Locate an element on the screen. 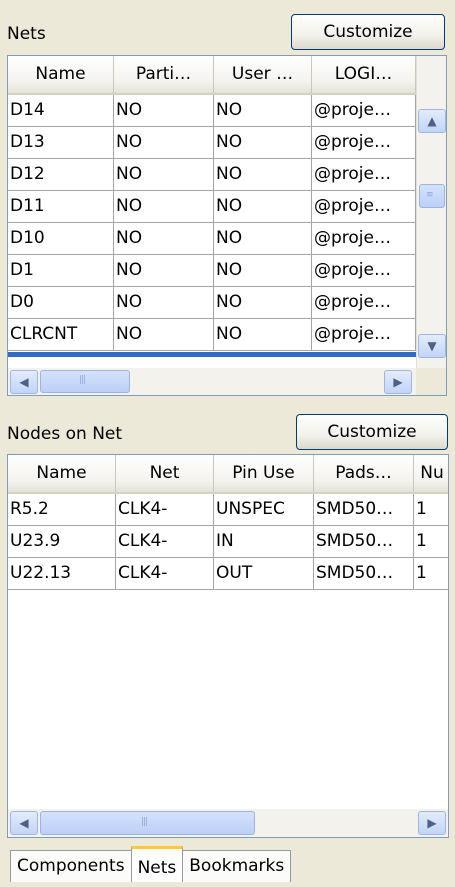  scrollbar-corner is located at coordinates (431, 381).